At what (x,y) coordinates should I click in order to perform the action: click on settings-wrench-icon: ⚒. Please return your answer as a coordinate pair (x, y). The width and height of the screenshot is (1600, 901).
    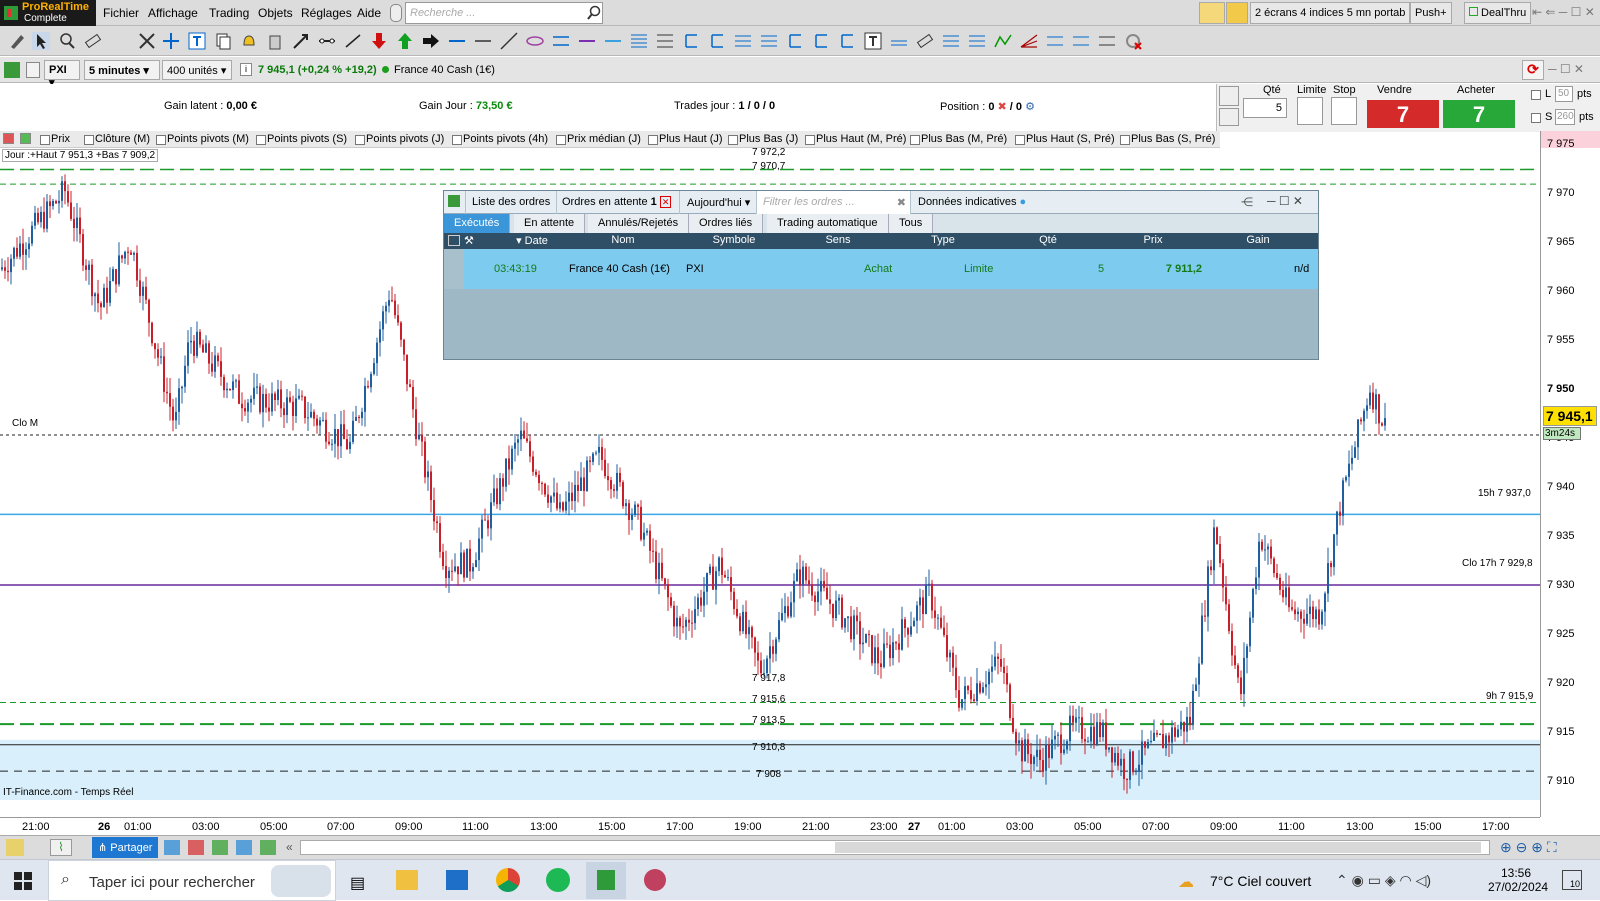
    Looking at the image, I should click on (469, 240).